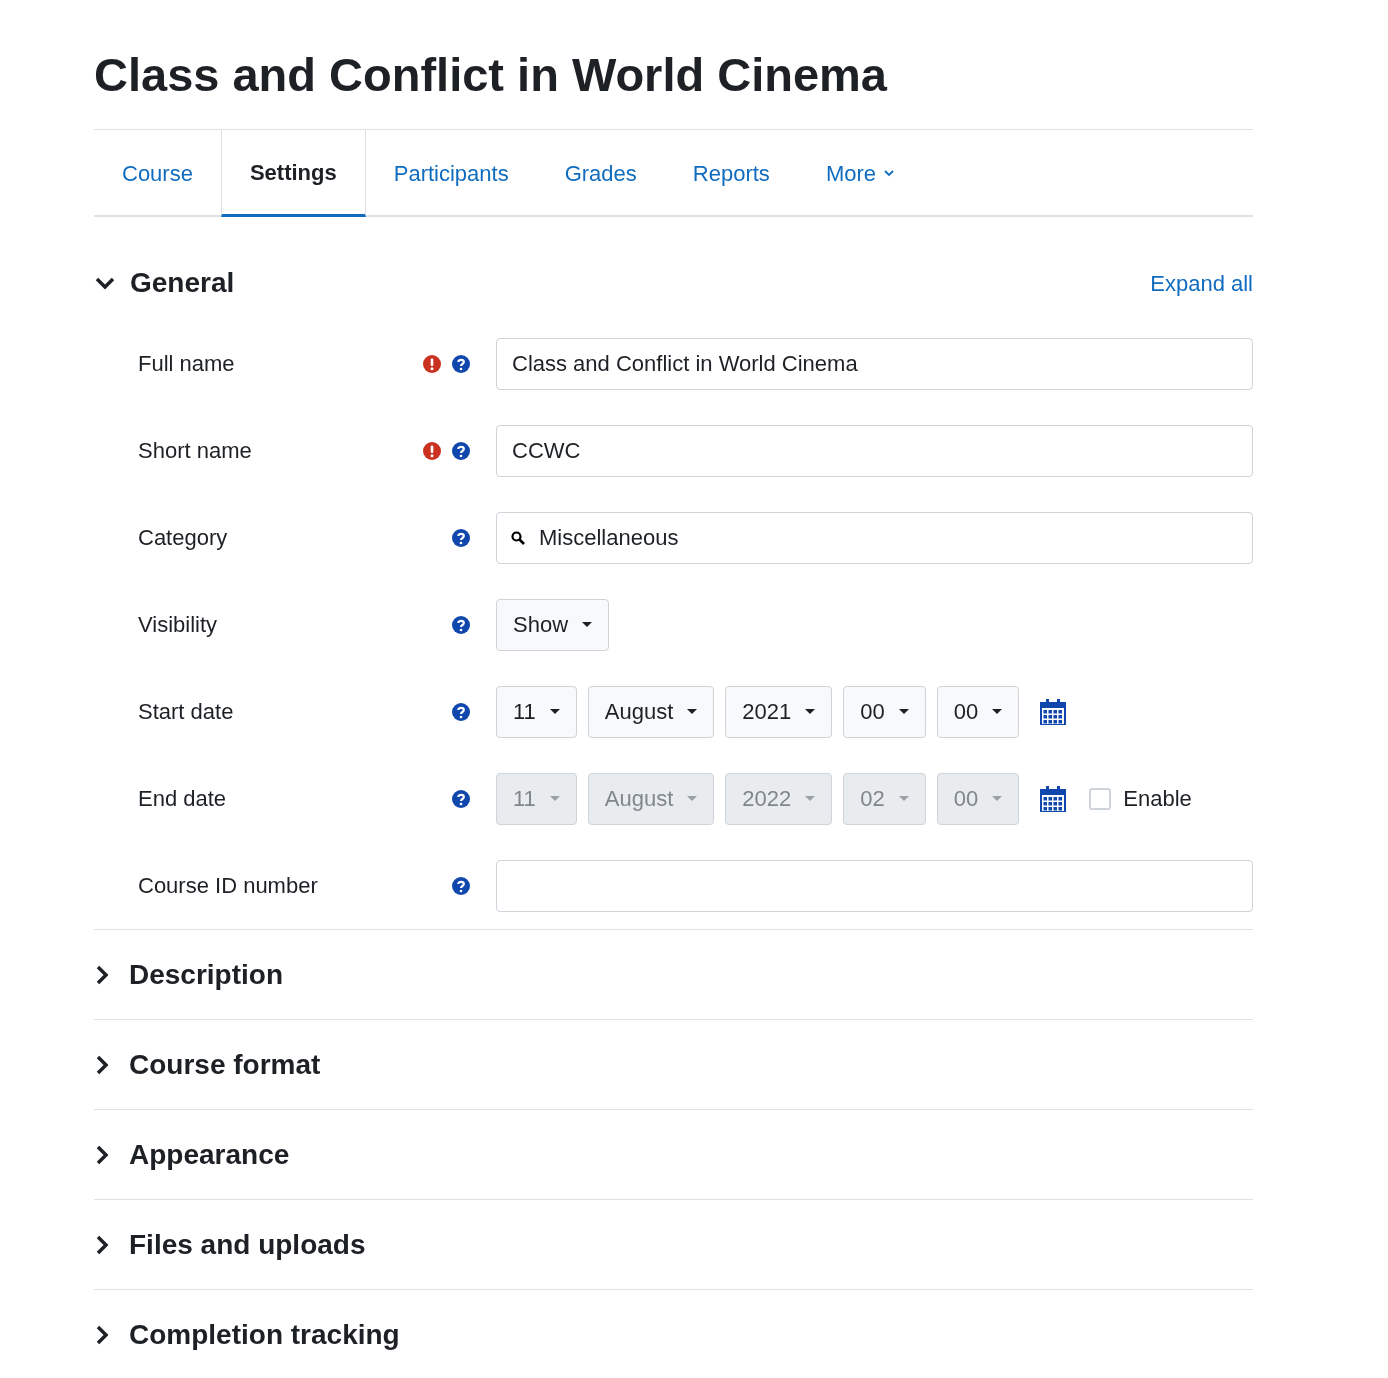  Describe the element at coordinates (673, 87) in the screenshot. I see `page-title: Class and Conflict in World Cinema` at that location.